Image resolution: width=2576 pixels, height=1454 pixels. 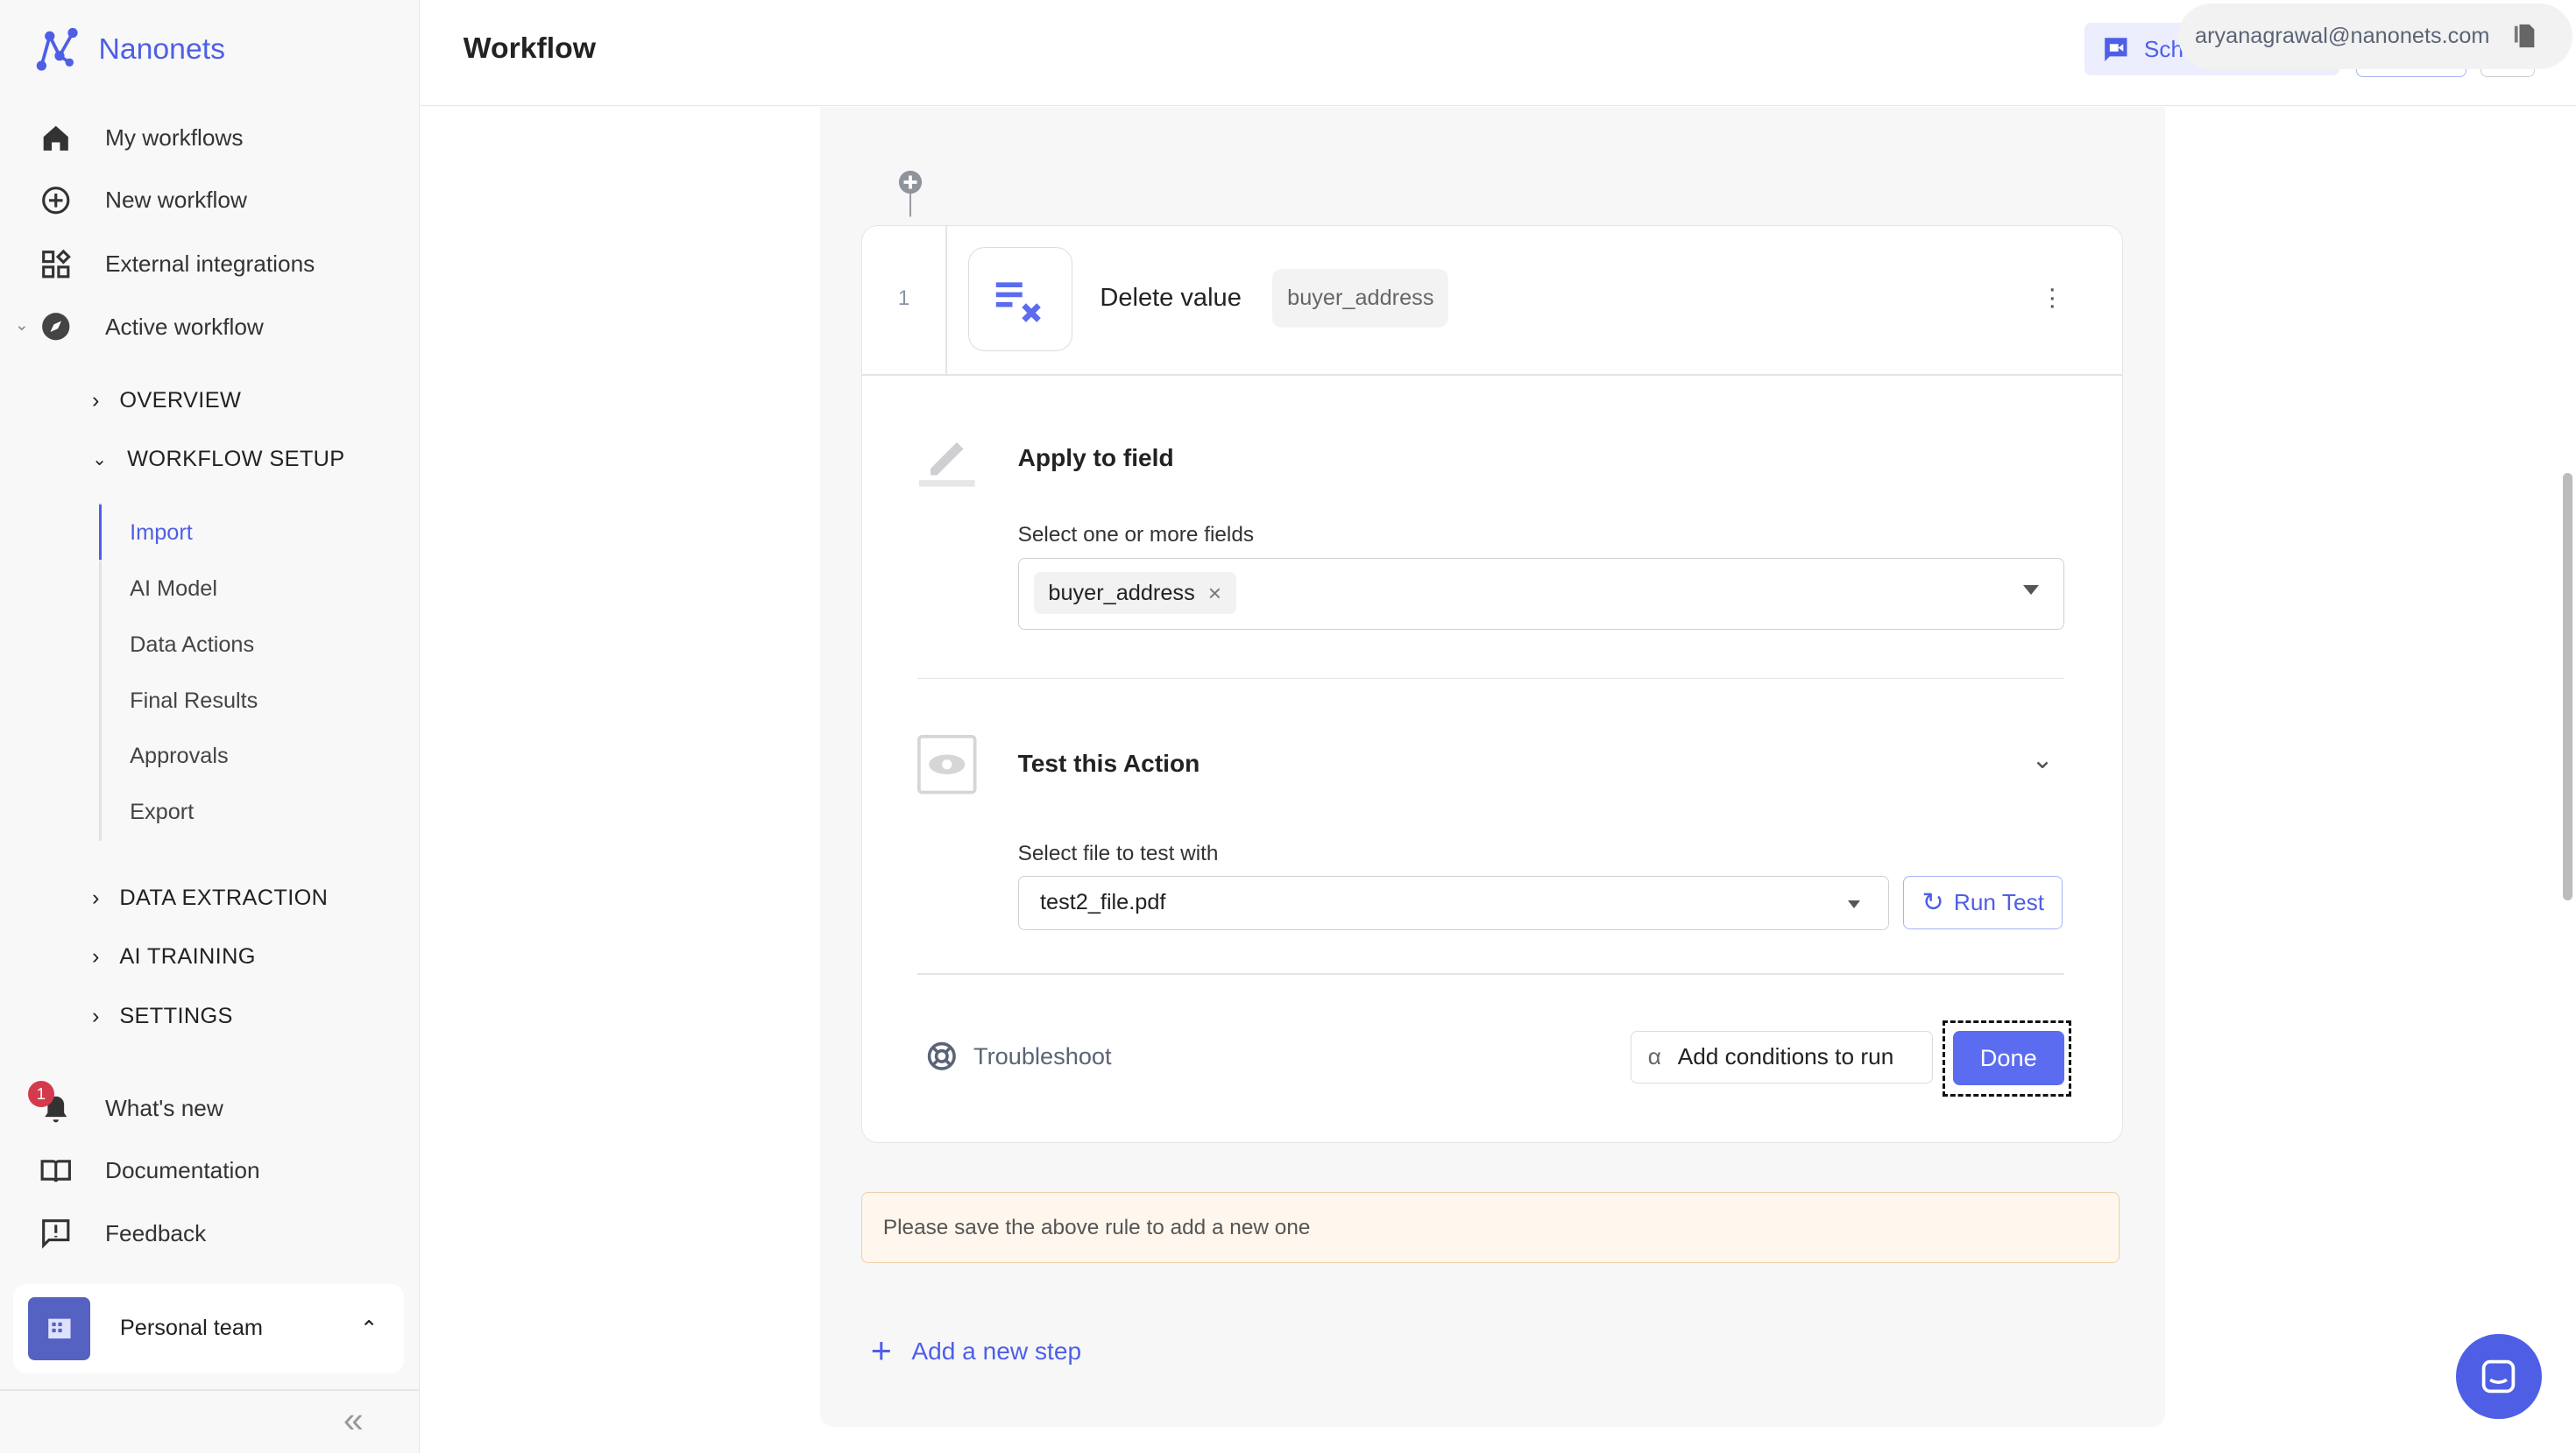 What do you see at coordinates (194, 701) in the screenshot?
I see `subnav-final-results: Final Results` at bounding box center [194, 701].